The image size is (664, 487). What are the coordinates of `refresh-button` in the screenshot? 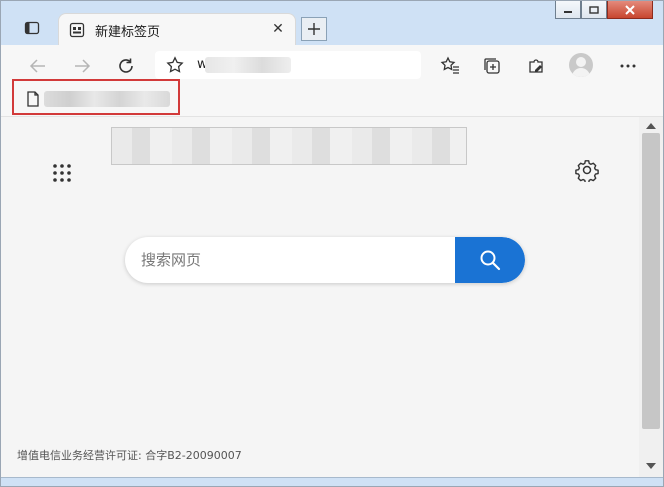 It's located at (126, 66).